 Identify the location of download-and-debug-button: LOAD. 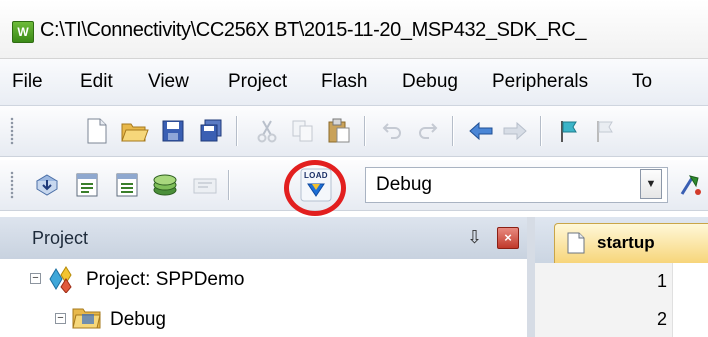
(316, 185).